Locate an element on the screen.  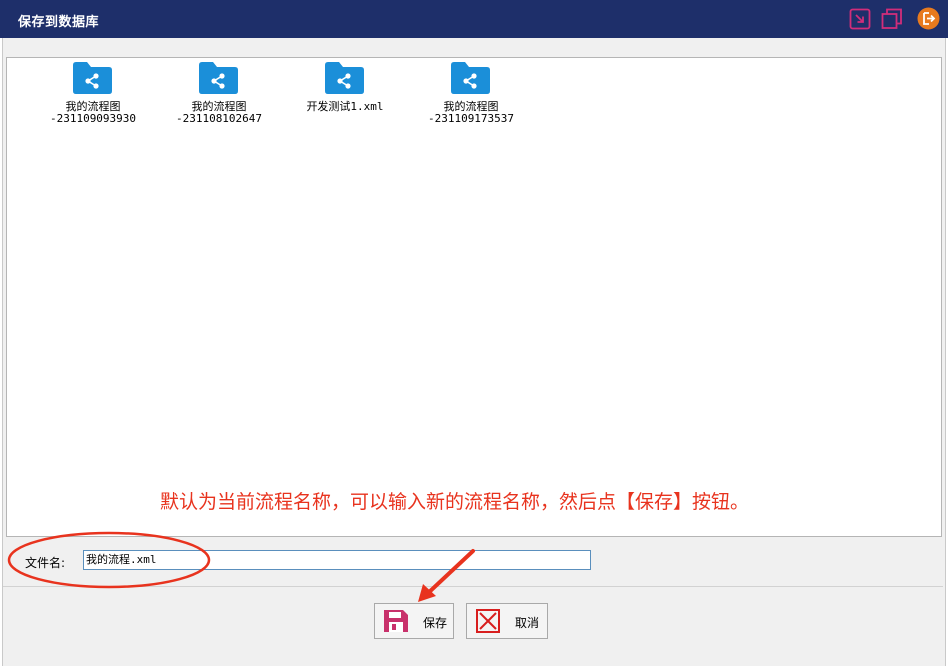
window-title: 保存到数据库 is located at coordinates (59, 22).